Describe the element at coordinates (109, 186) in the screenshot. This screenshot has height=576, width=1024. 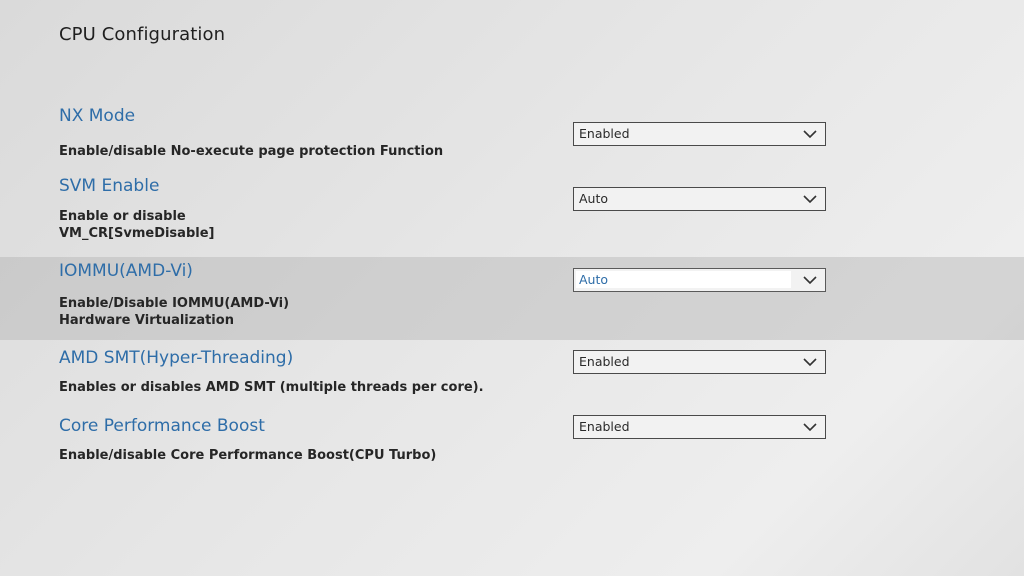
I see `setting-name: SVM Enable` at that location.